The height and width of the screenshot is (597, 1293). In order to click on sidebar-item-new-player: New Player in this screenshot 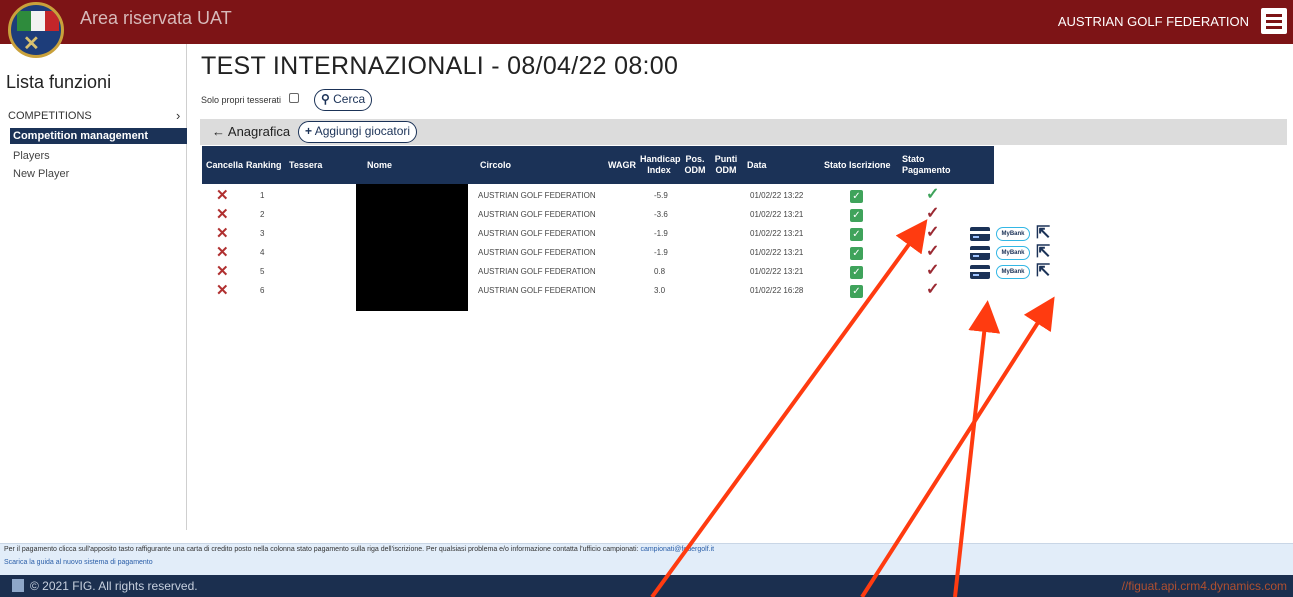, I will do `click(98, 174)`.